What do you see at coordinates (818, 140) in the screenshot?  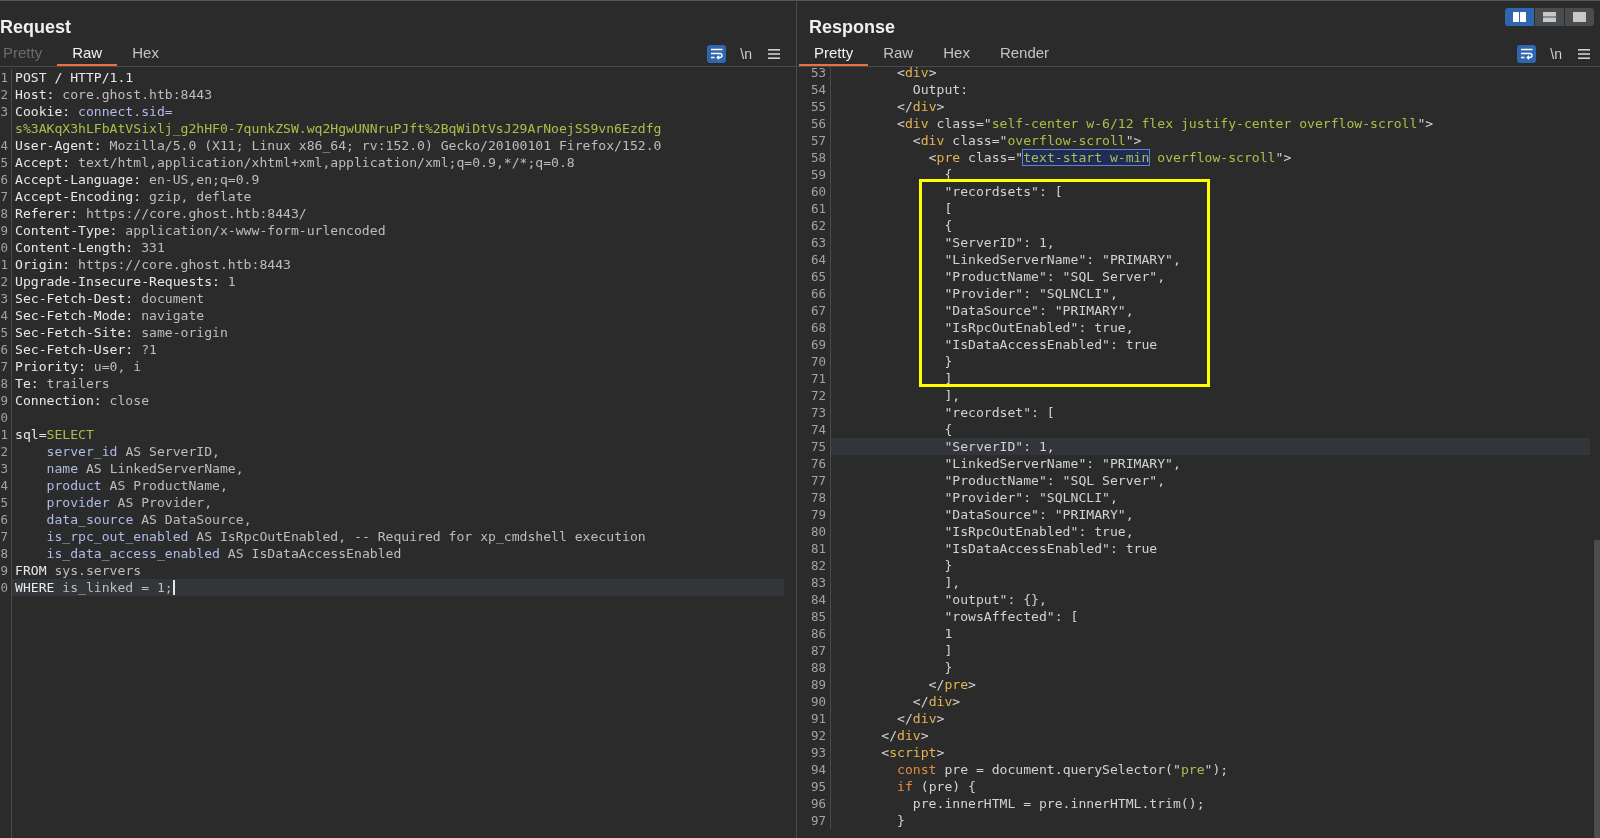 I see `line-number: 57` at bounding box center [818, 140].